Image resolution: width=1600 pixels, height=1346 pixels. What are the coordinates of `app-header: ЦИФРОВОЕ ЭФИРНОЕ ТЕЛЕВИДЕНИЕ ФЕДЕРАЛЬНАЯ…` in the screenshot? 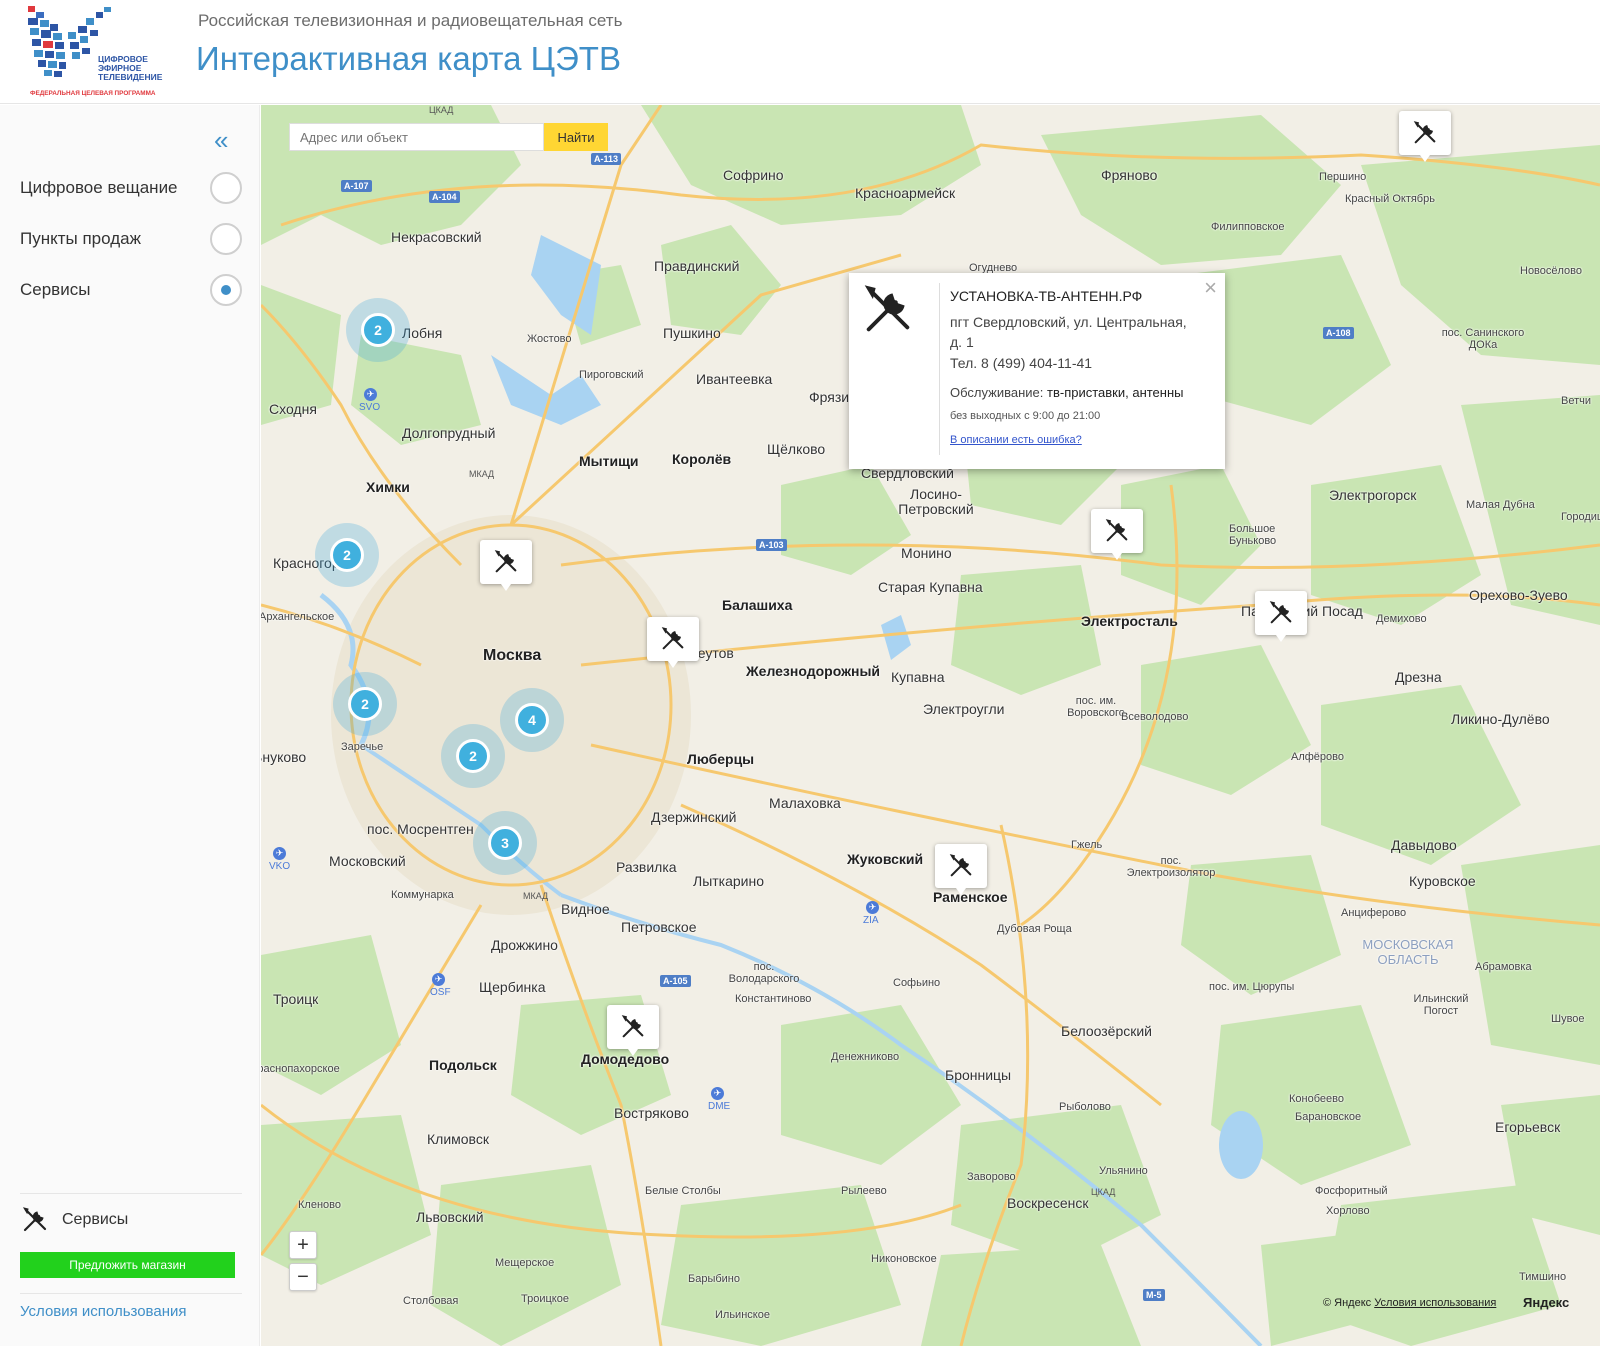 It's located at (800, 52).